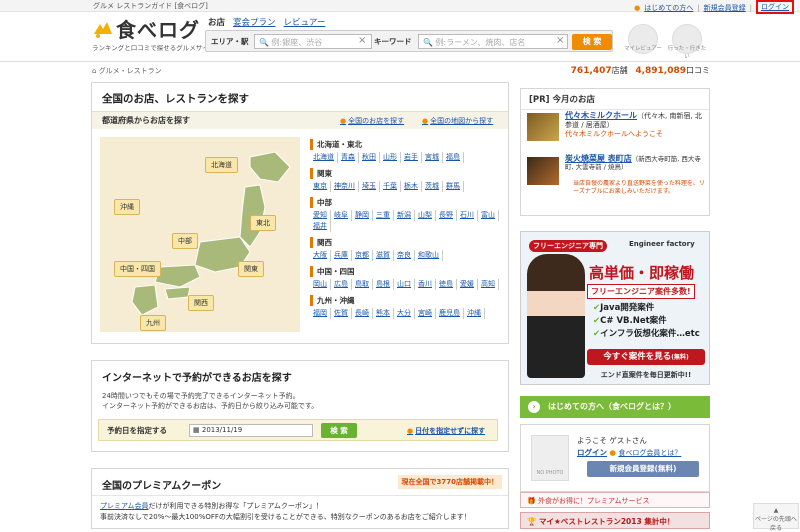 The image size is (800, 532). I want to click on pref-link: 岡山, so click(320, 284).